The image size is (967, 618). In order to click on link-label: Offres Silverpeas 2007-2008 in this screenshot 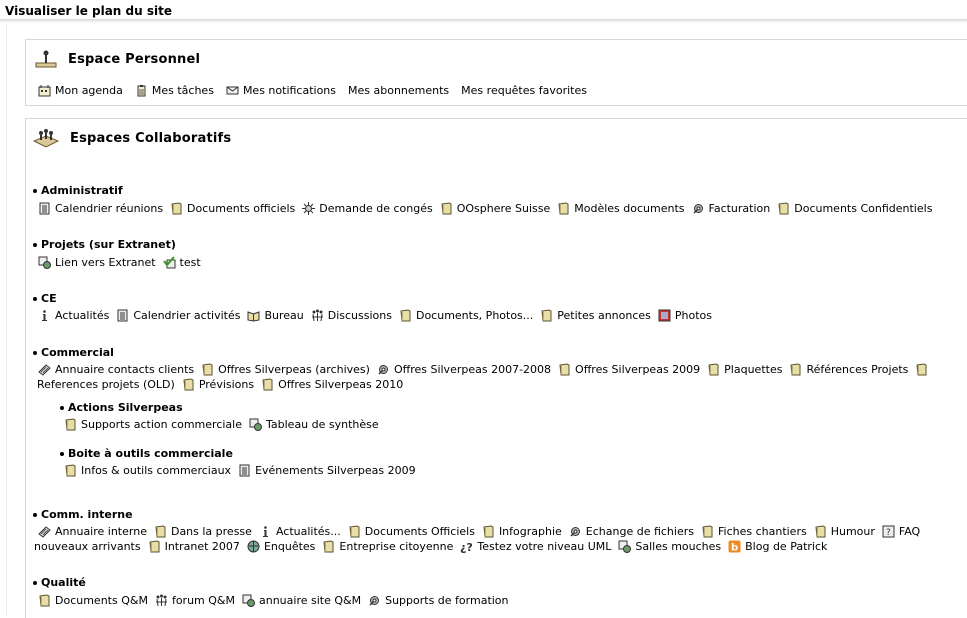, I will do `click(472, 369)`.